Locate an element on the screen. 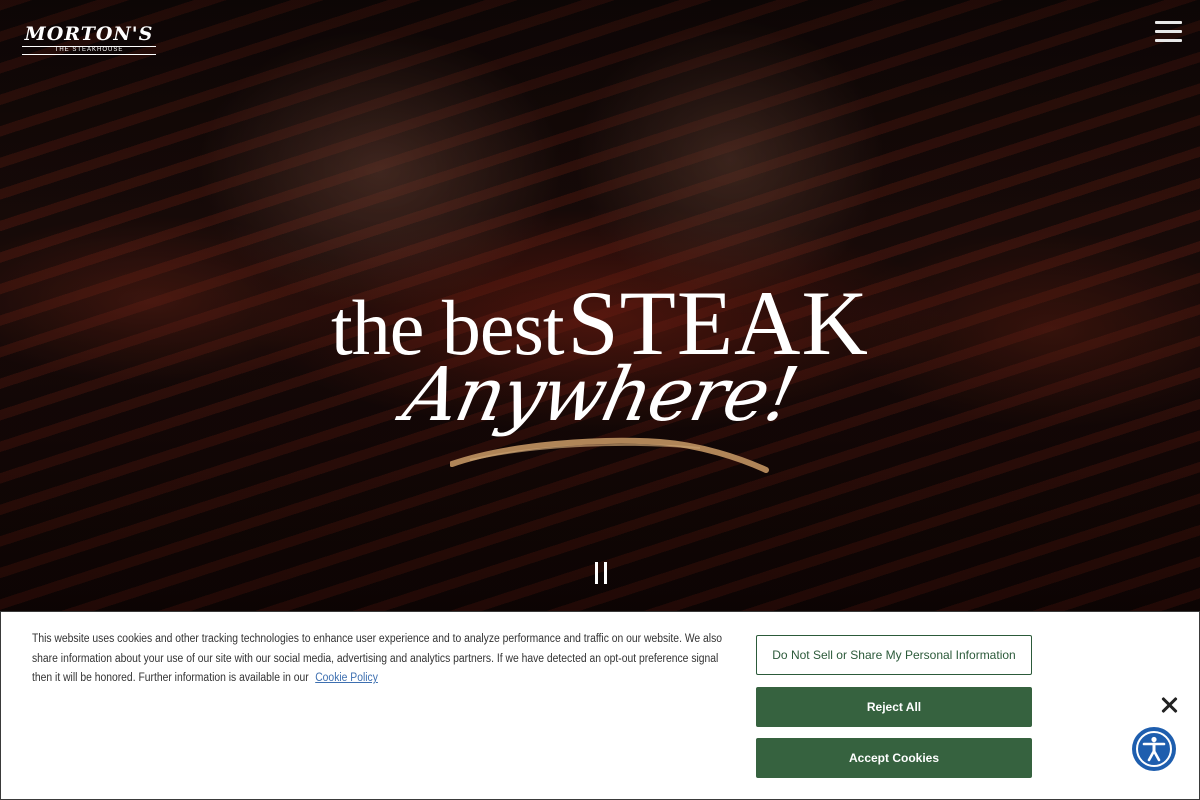 Image resolution: width=1200 pixels, height=800 pixels. headline-script: Anywhere! is located at coordinates (600, 395).